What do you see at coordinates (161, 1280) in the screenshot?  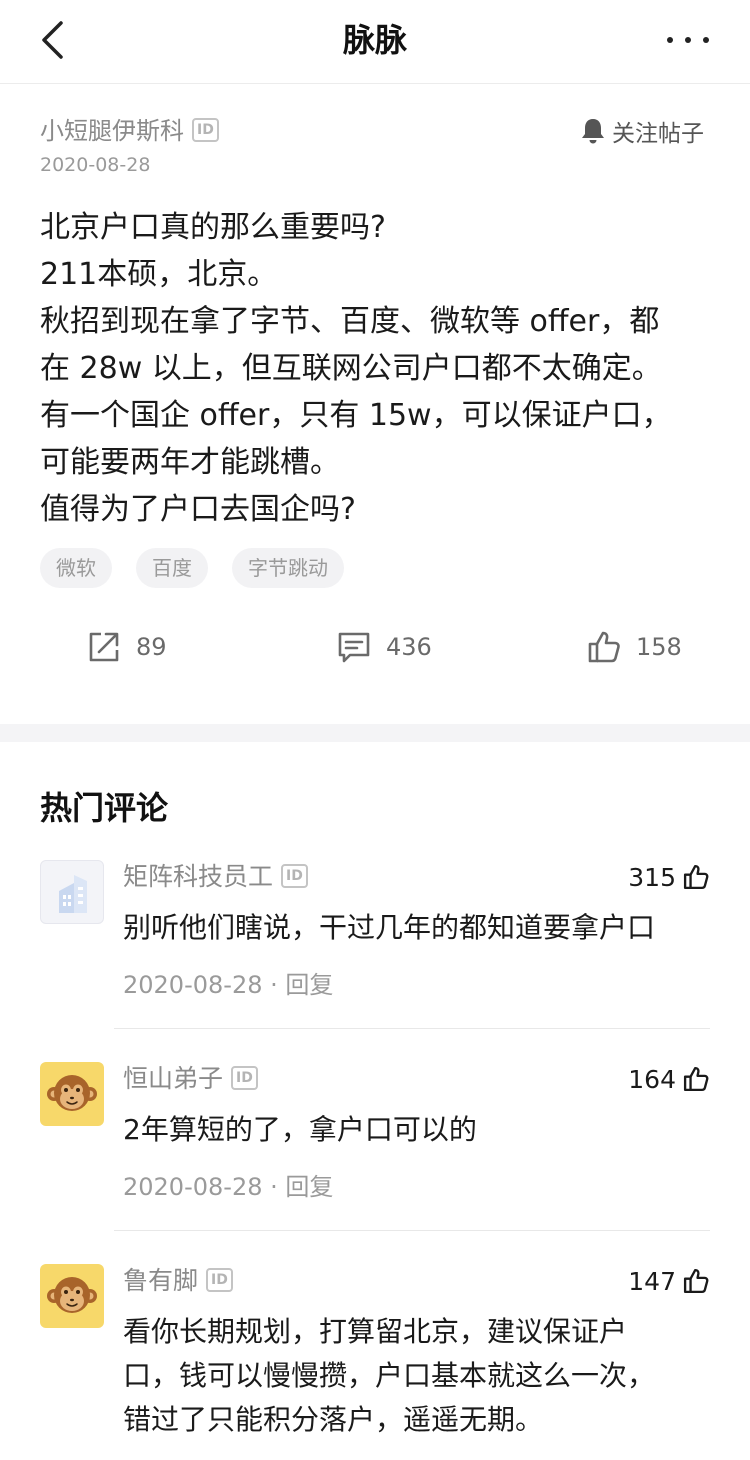 I see `comment-author-name: 鲁有脚` at bounding box center [161, 1280].